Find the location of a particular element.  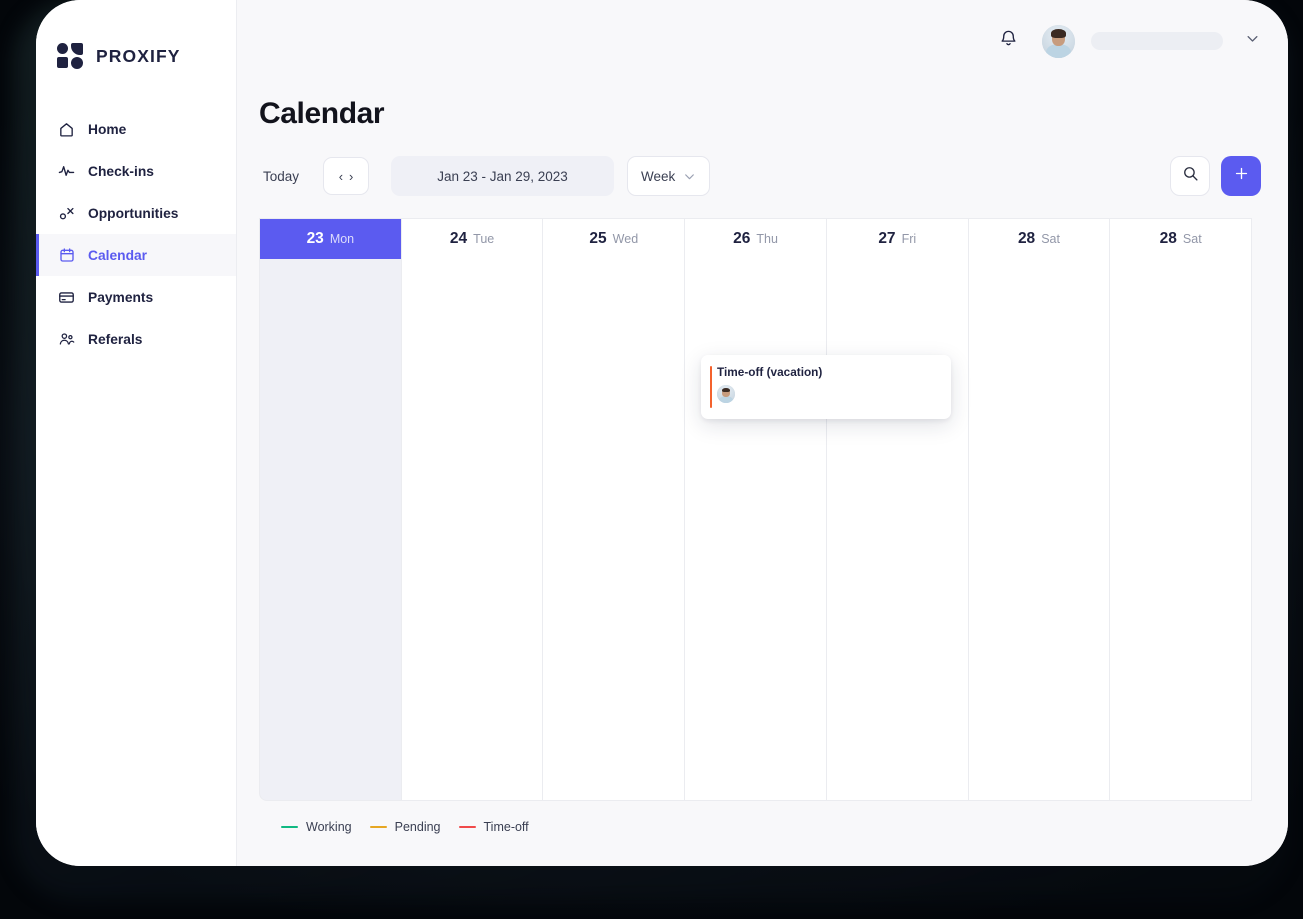

legend-label: Working is located at coordinates (329, 827).